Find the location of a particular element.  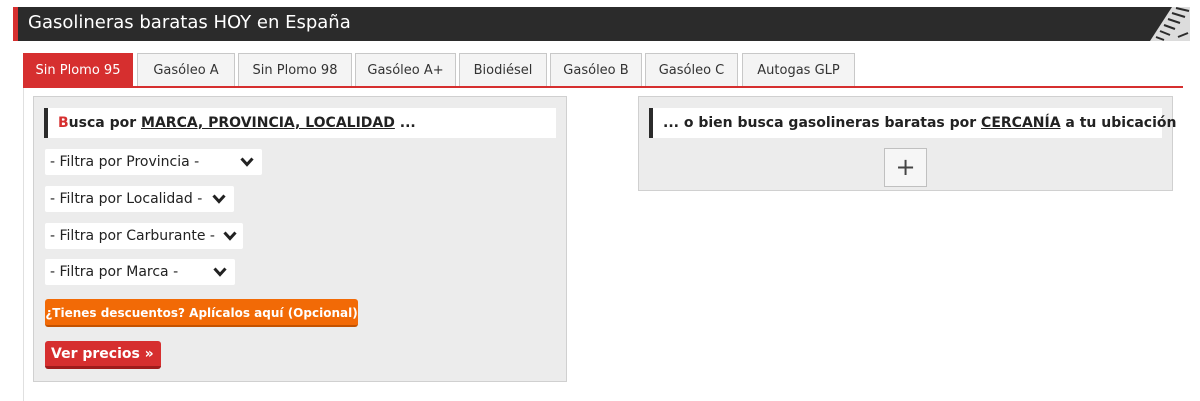

nearby-heading-suffix: a tu ubicación is located at coordinates (1118, 123).